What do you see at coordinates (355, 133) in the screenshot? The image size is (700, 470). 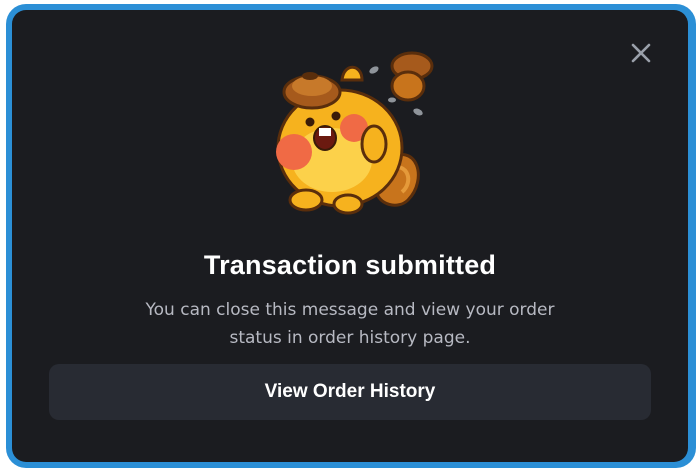 I see `squirrel-mascot-illustration` at bounding box center [355, 133].